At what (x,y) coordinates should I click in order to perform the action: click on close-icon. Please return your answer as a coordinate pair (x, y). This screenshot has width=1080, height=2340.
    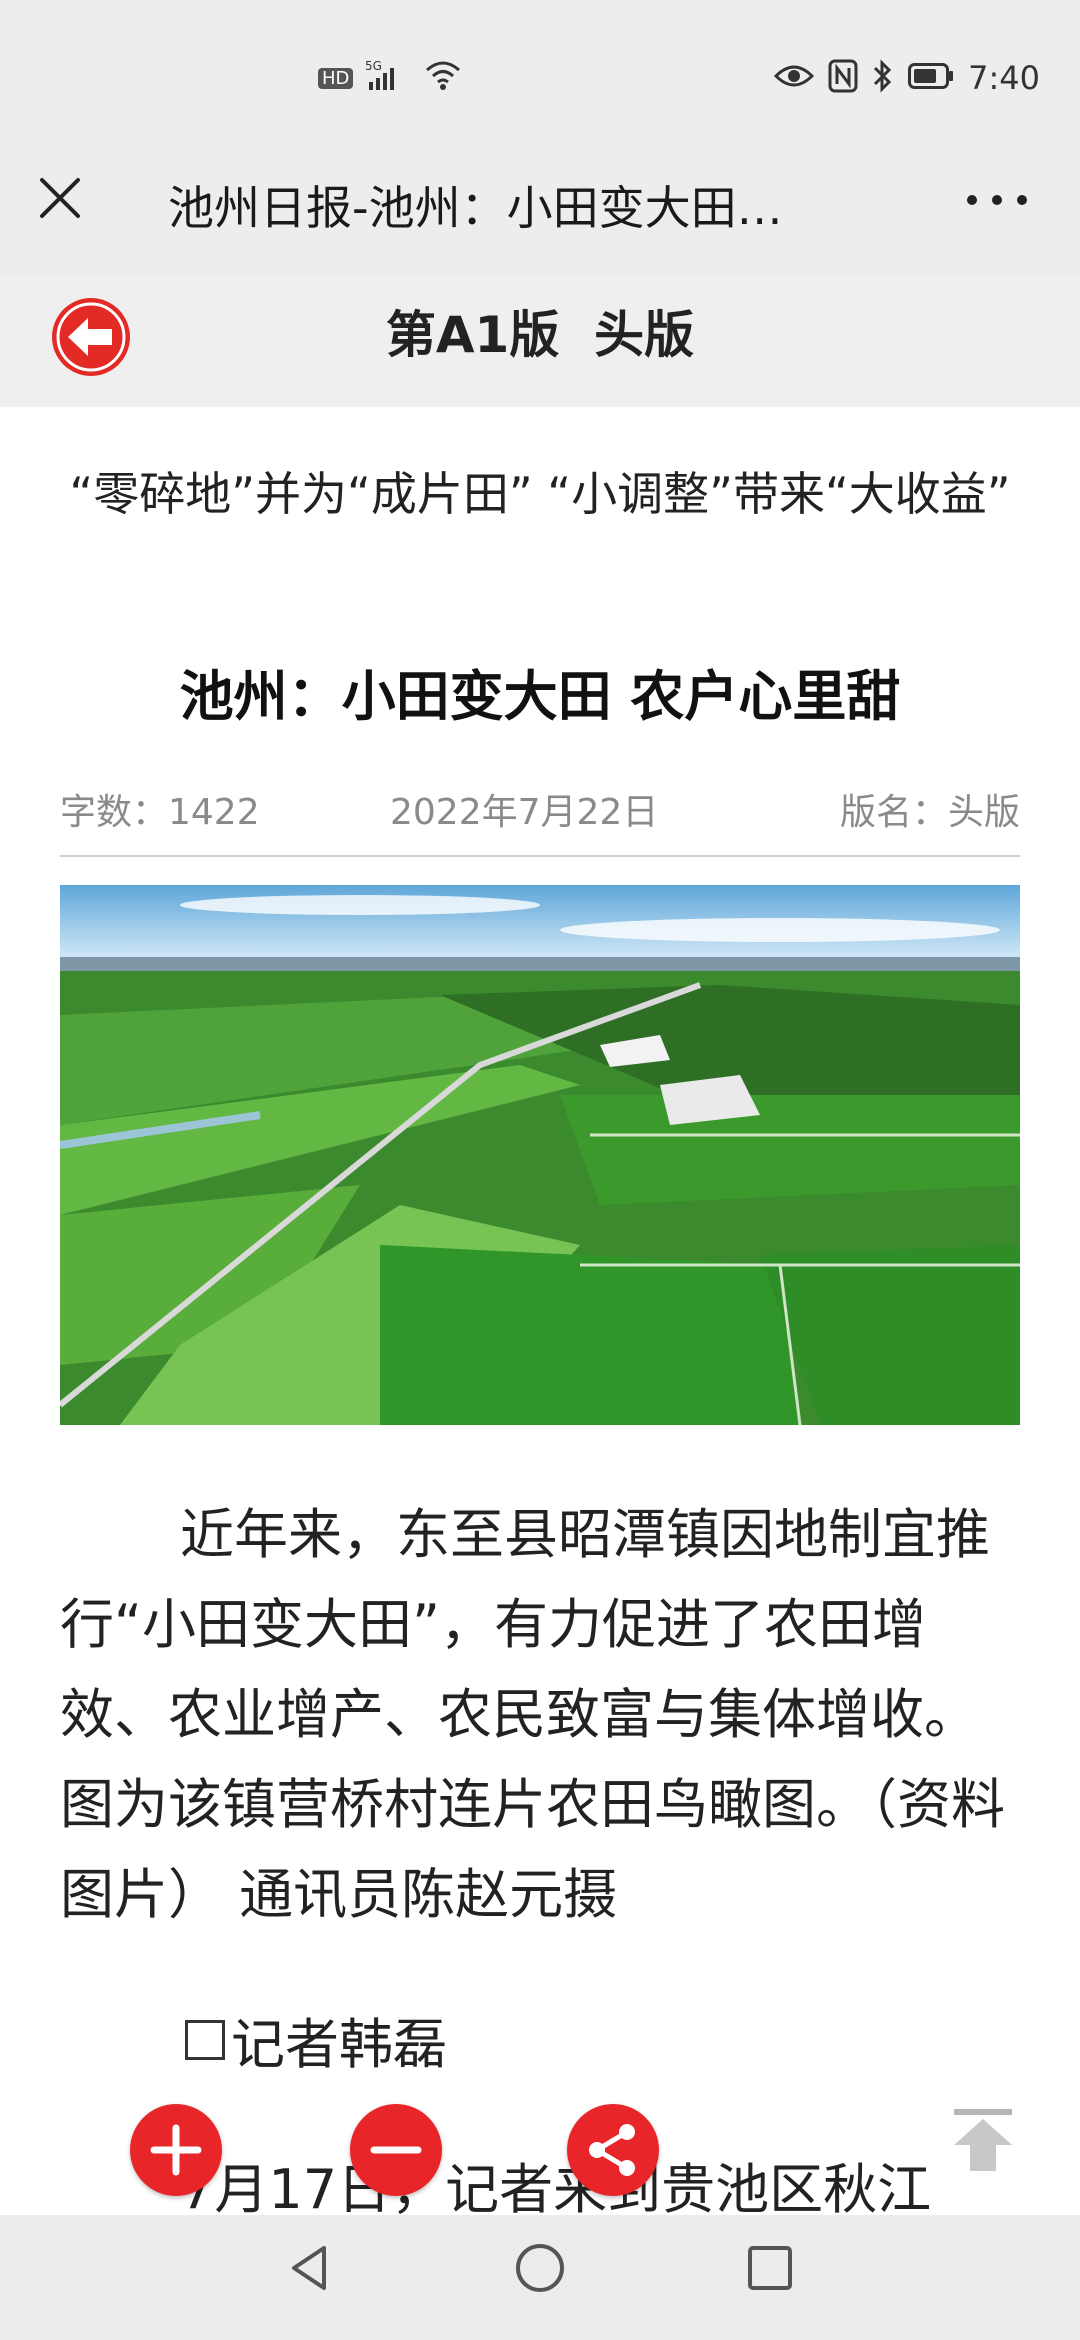
    Looking at the image, I should click on (60, 198).